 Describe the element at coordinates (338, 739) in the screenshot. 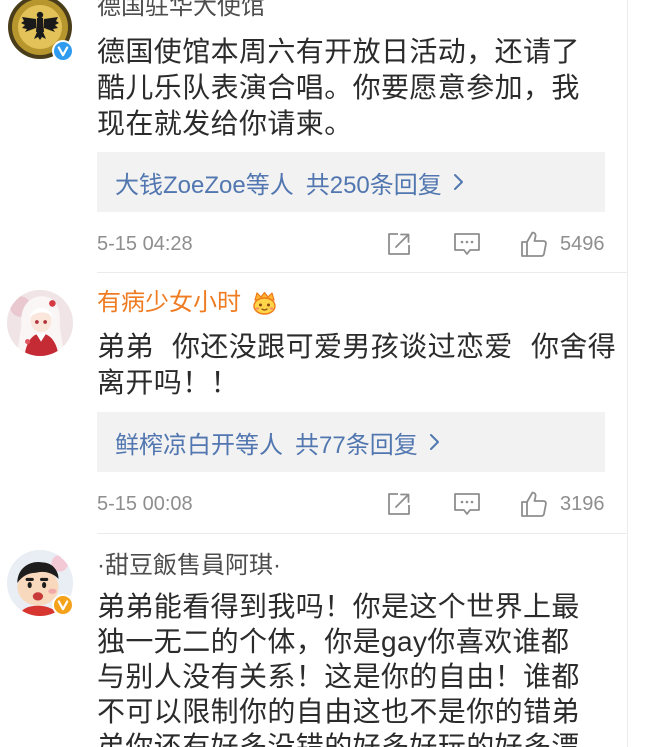

I see `comment-text-line: 弟你还有好多没错的好多好玩的好多漂` at that location.